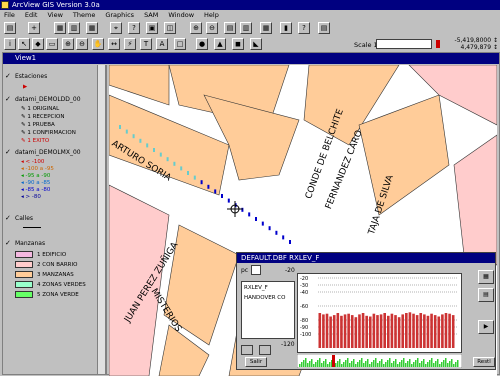  I want to click on theme-demoldd: ✓ datami_DEMOLDD_00, so click(43, 100).